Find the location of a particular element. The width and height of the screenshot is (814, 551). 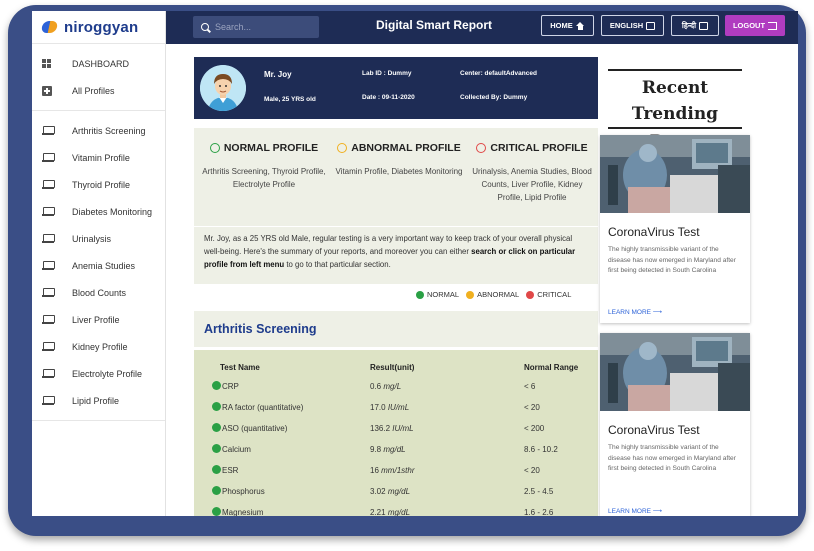

hindi-language-button: हिन्दी is located at coordinates (695, 25).